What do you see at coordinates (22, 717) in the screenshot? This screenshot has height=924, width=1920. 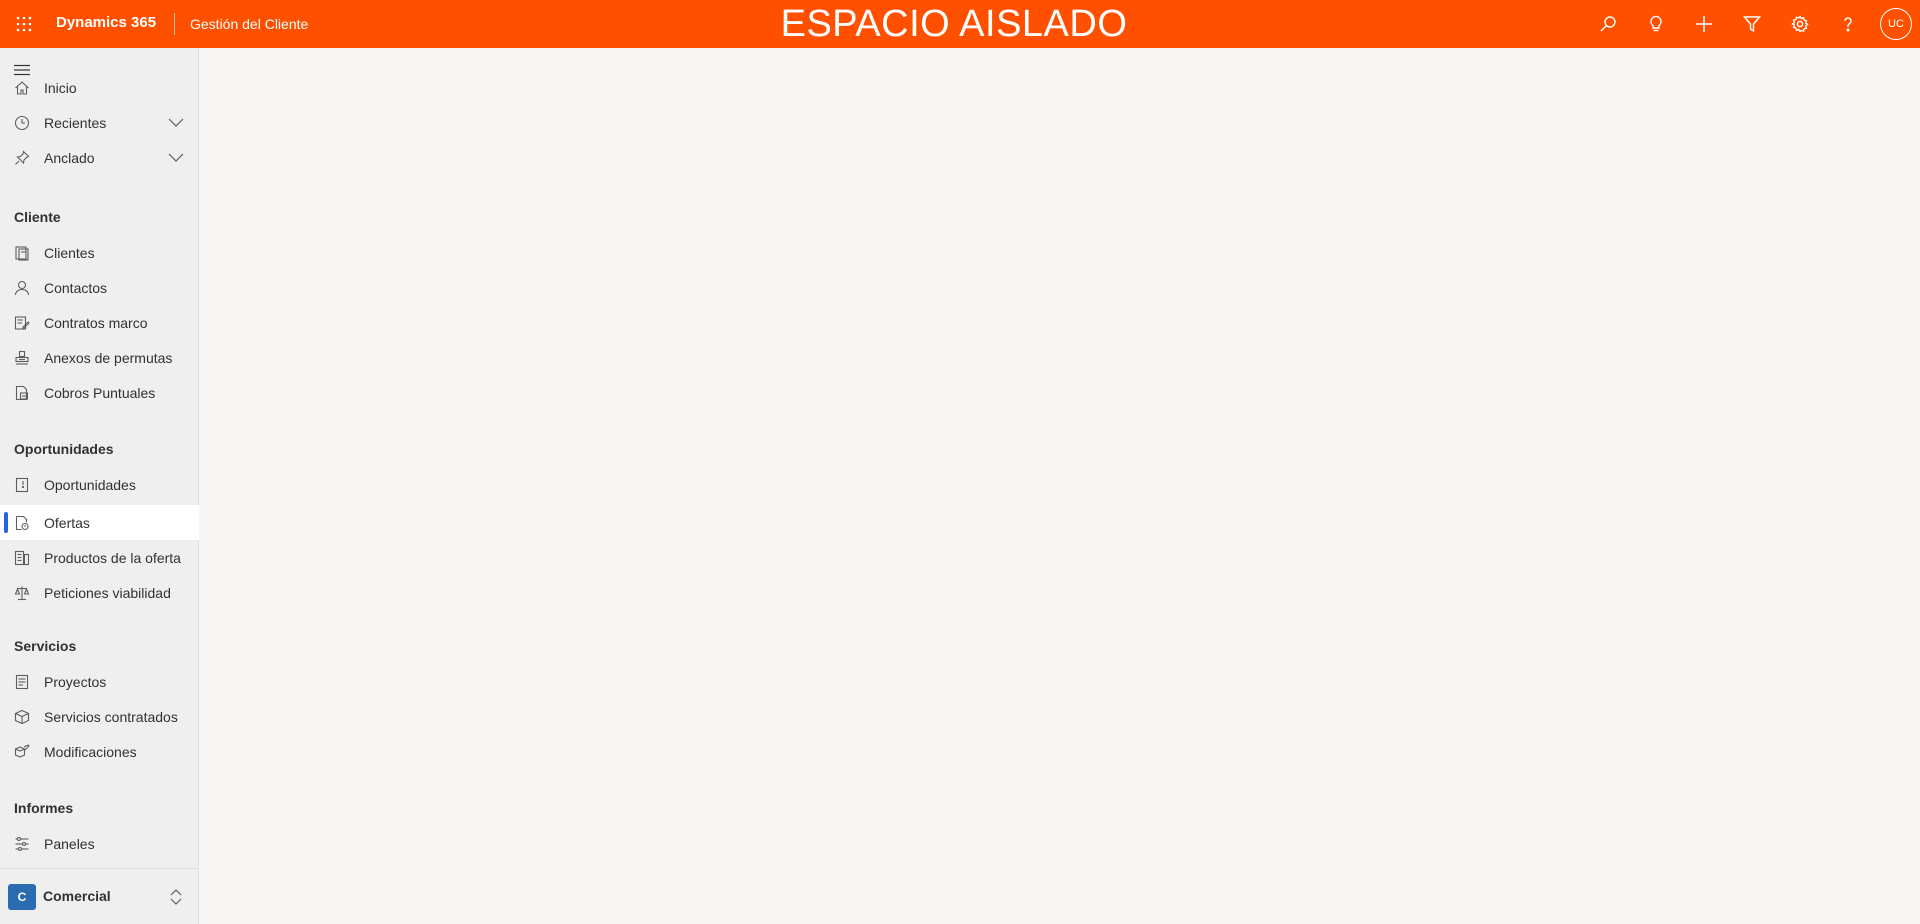 I see `package-icon` at bounding box center [22, 717].